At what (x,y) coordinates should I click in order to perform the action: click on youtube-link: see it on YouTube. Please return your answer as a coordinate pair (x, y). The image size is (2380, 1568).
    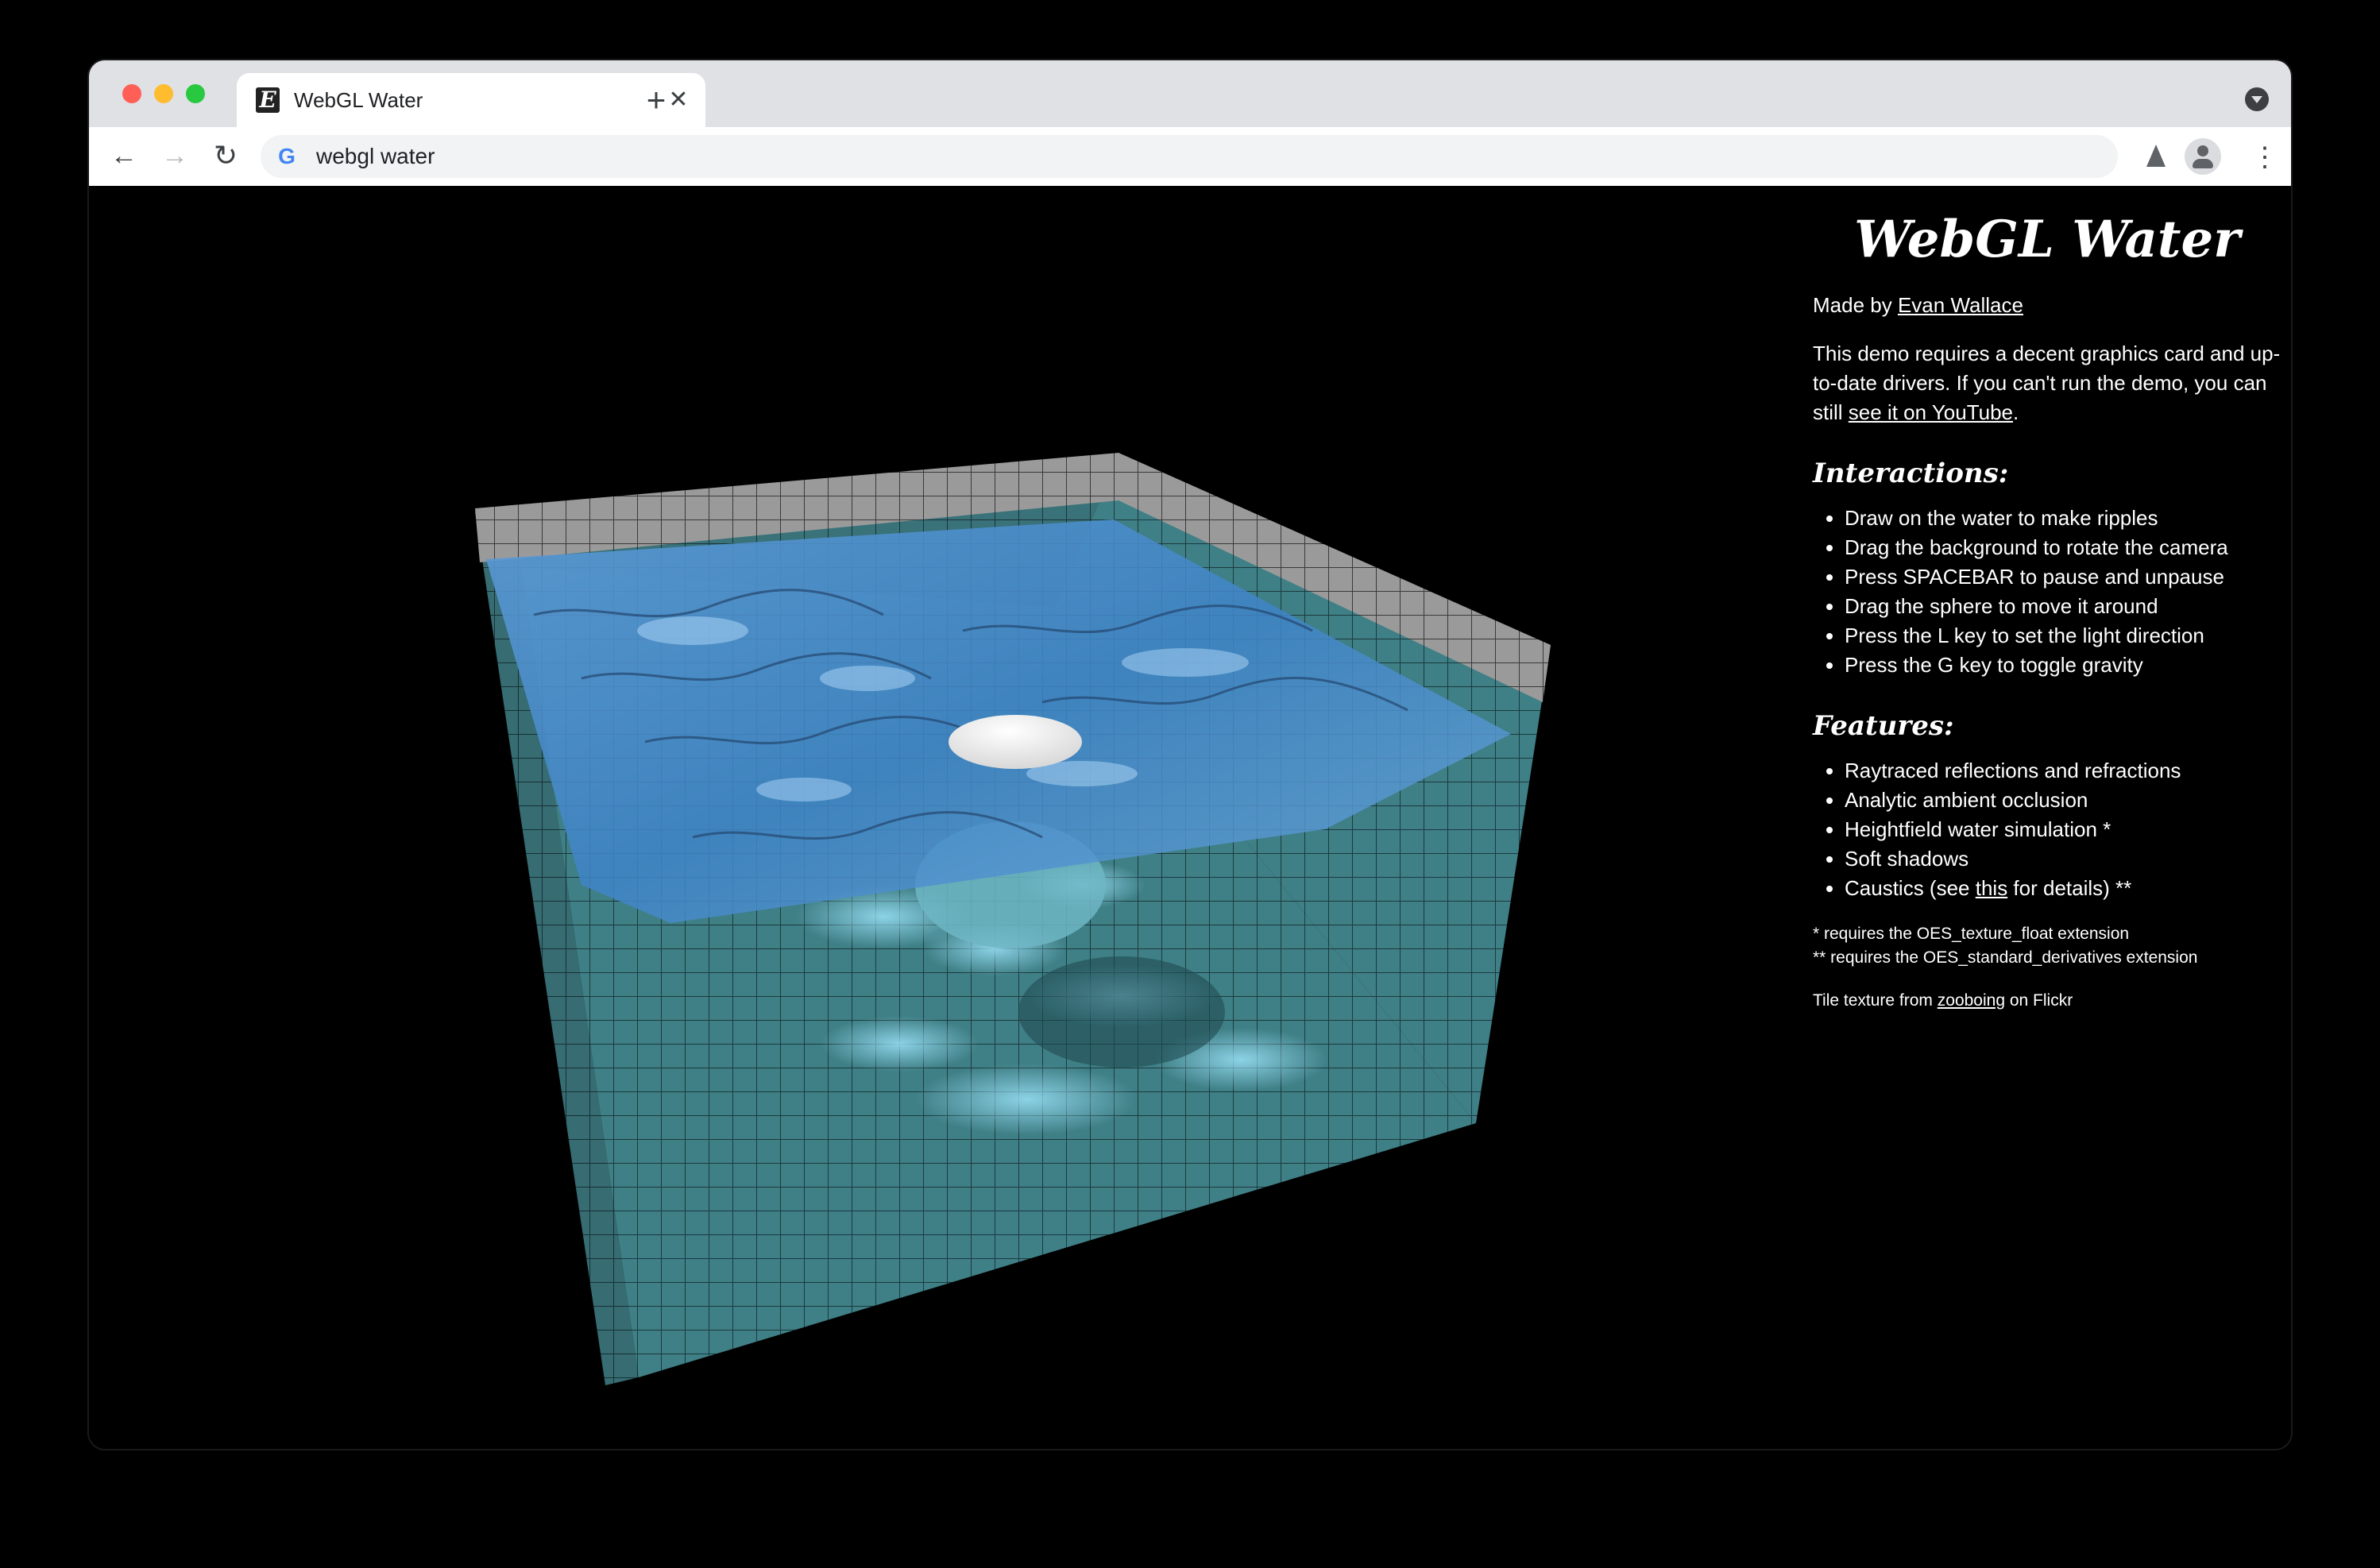
    Looking at the image, I should click on (1931, 412).